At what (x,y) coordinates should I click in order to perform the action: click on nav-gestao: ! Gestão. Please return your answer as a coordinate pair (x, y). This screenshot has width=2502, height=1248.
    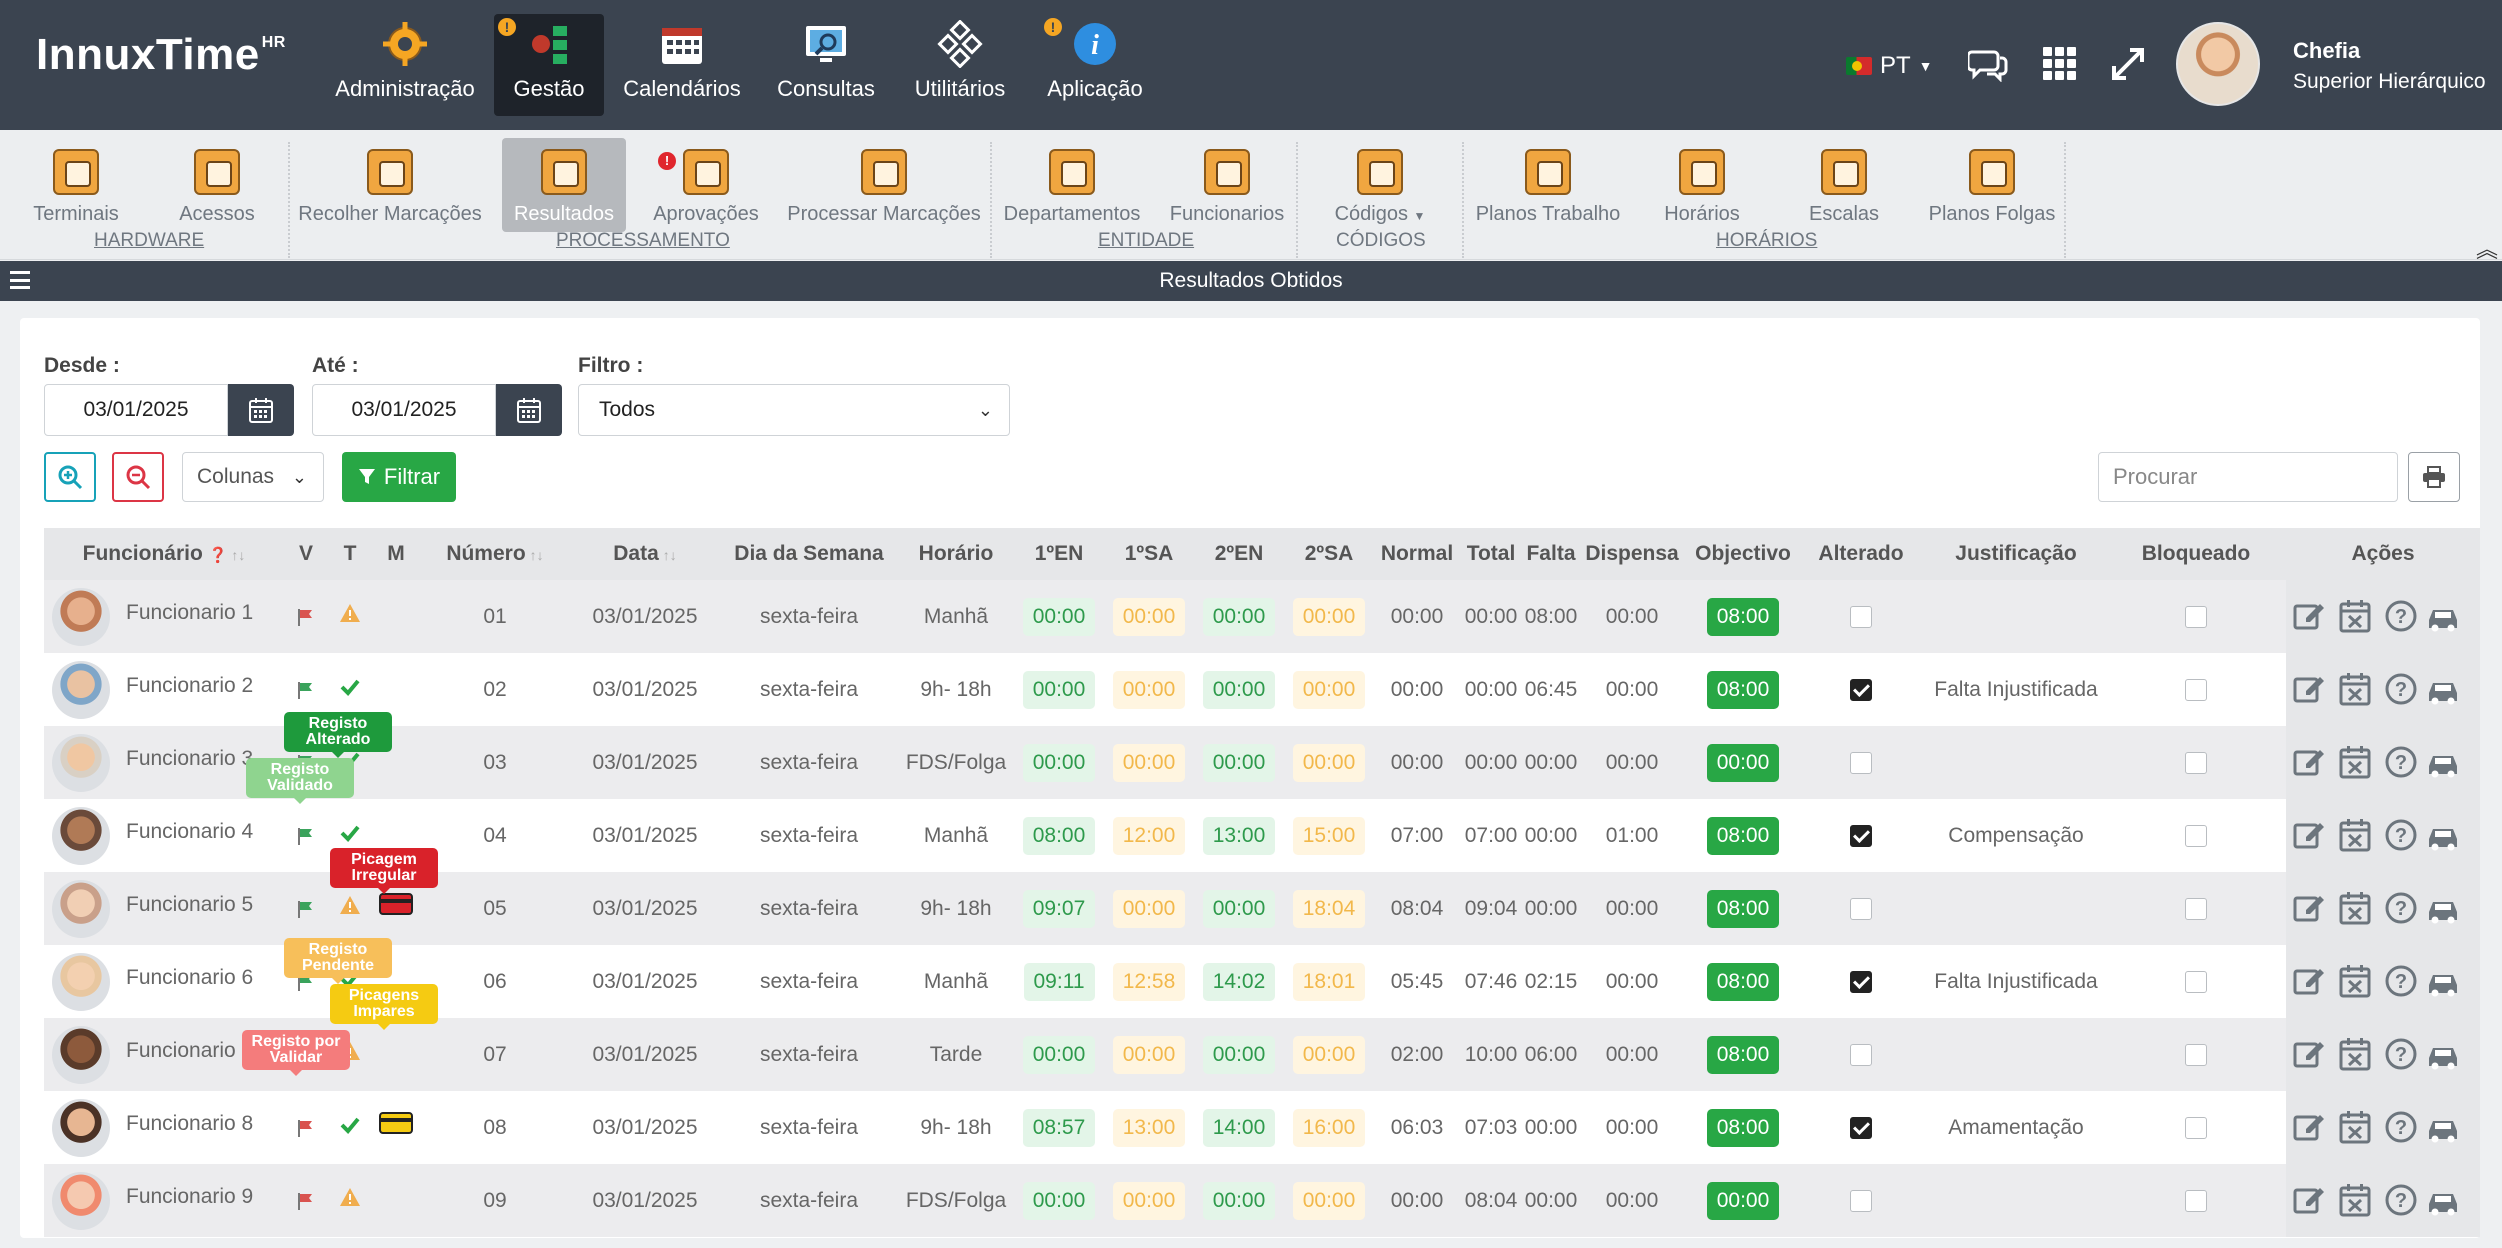
    Looking at the image, I should click on (549, 65).